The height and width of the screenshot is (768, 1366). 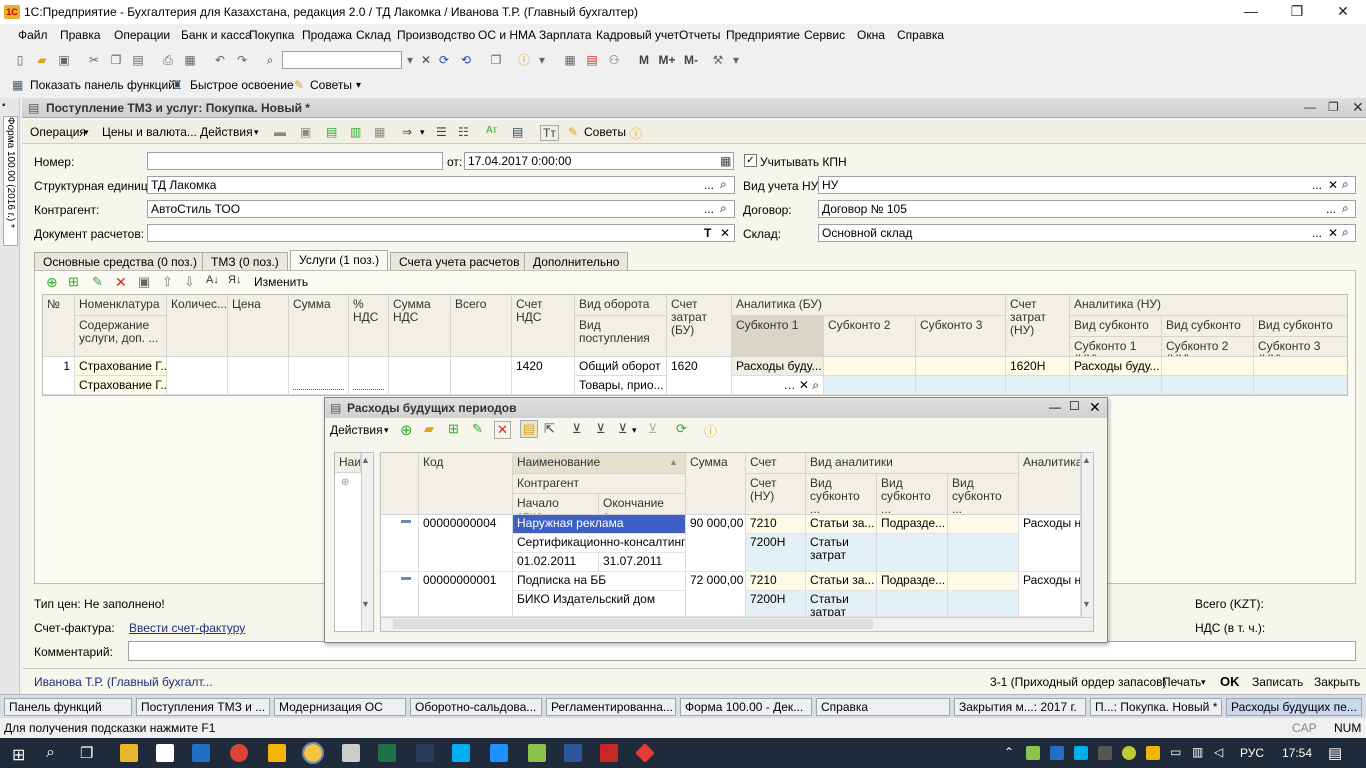 I want to click on tools-dropdown-icon: ▾, so click(x=736, y=60).